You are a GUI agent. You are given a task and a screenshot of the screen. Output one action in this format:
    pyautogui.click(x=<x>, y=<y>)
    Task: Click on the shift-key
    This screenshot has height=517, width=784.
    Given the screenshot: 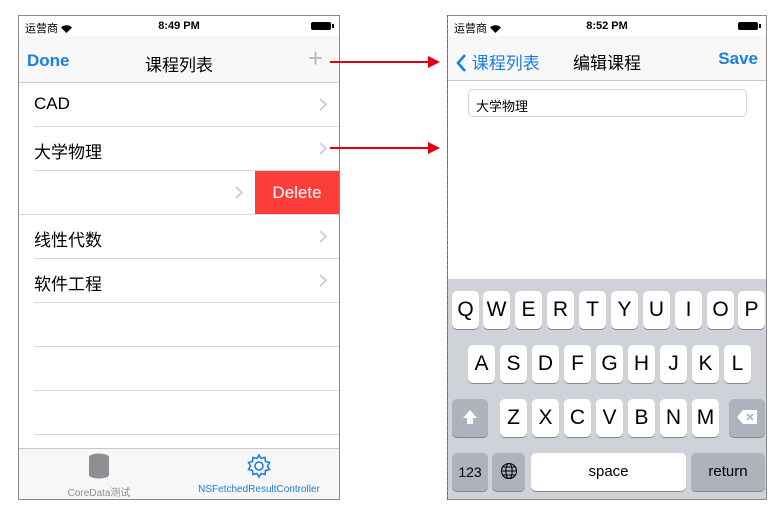 What is the action you would take?
    pyautogui.click(x=470, y=418)
    